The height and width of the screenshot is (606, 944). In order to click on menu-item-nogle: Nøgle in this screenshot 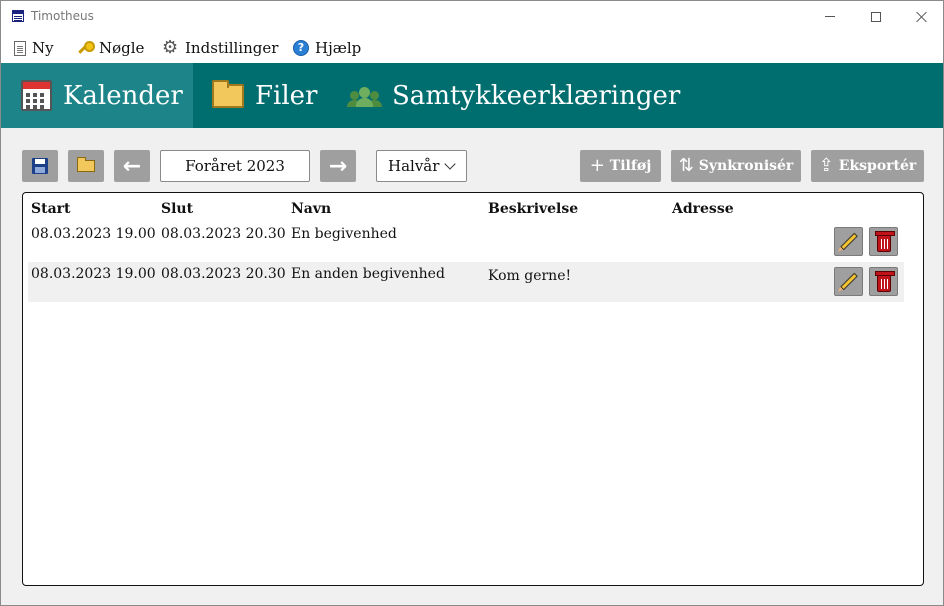, I will do `click(110, 48)`.